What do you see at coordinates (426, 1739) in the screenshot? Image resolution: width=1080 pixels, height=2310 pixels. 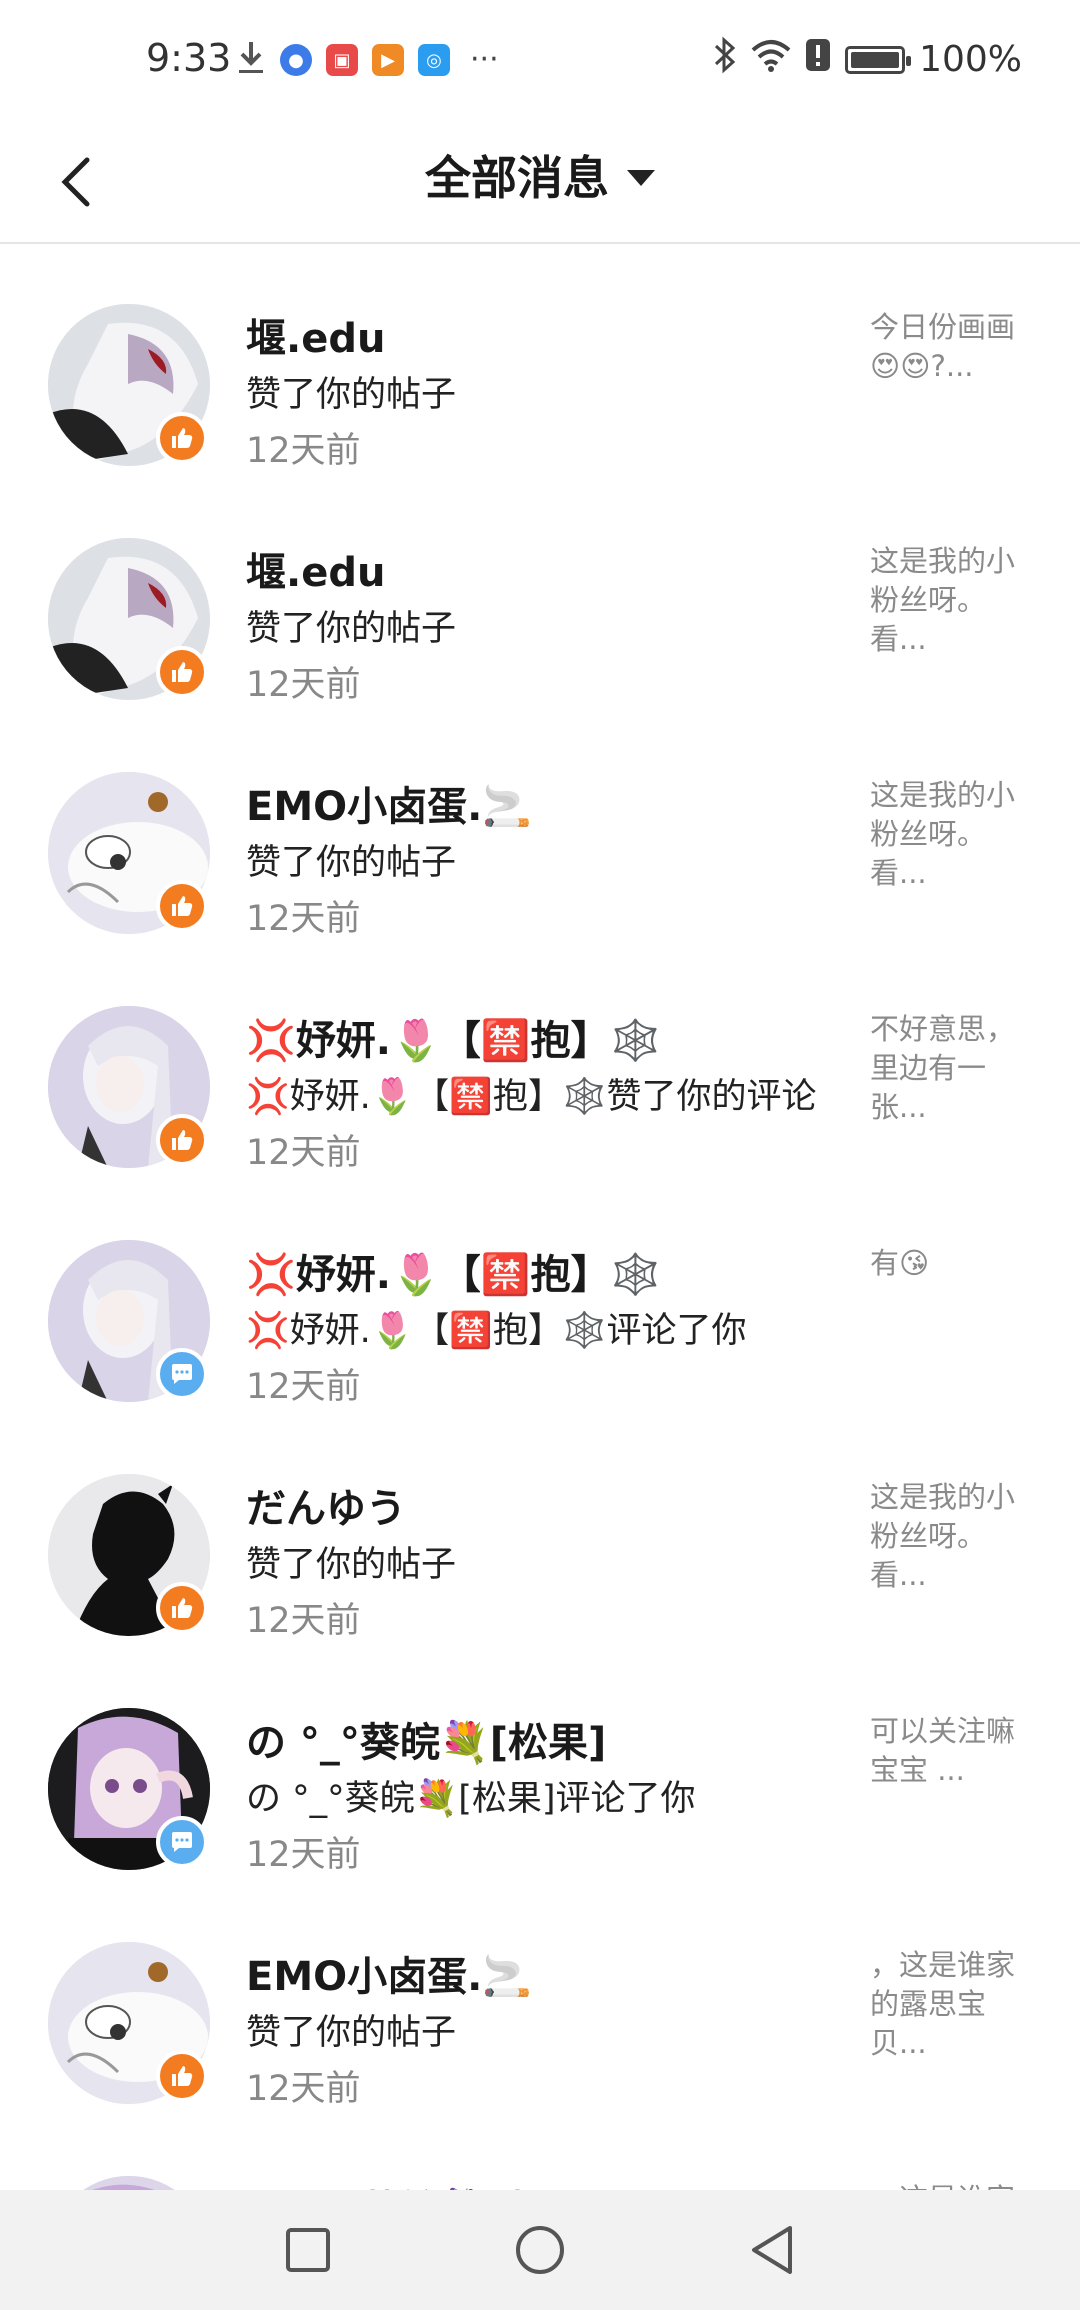 I see `sender-name: の °_°葵皖💐[松果]` at bounding box center [426, 1739].